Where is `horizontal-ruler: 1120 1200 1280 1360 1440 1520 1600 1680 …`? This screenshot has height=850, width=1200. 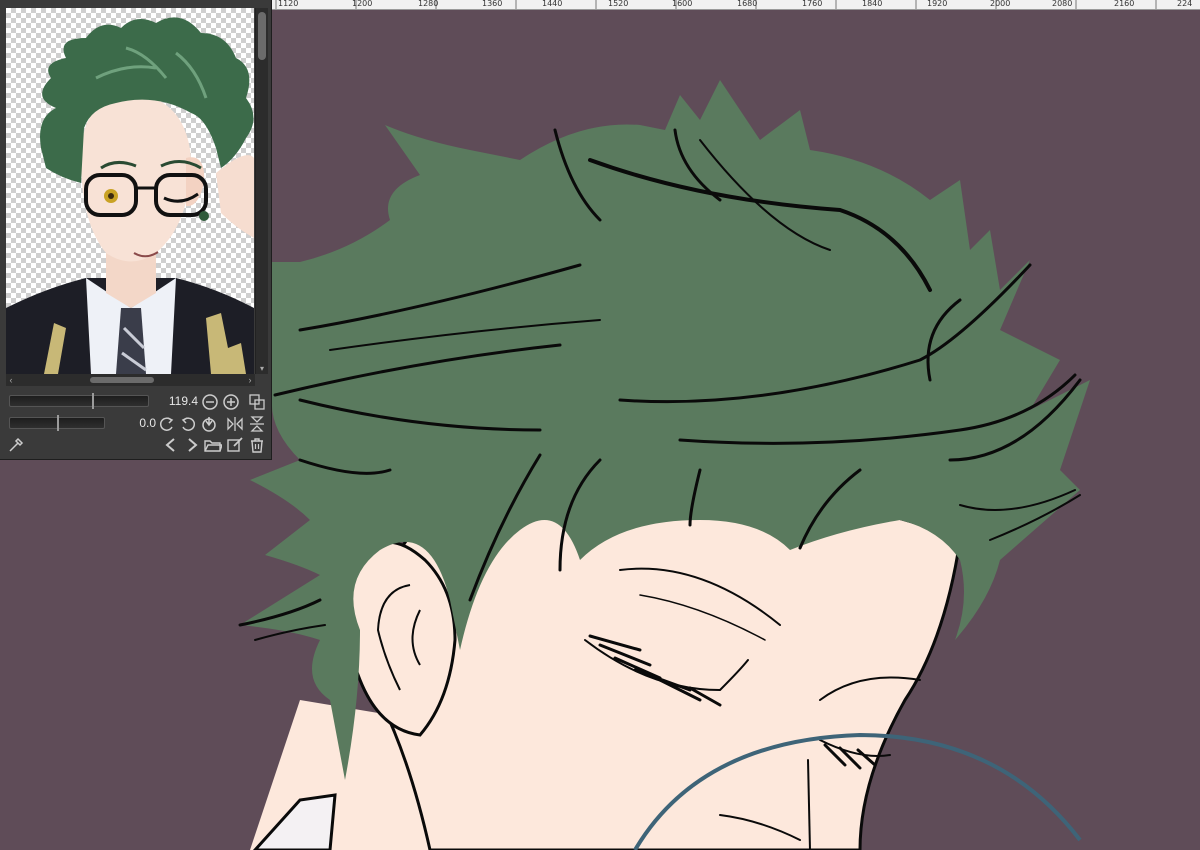 horizontal-ruler: 1120 1200 1280 1360 1440 1520 1600 1680 … is located at coordinates (736, 5).